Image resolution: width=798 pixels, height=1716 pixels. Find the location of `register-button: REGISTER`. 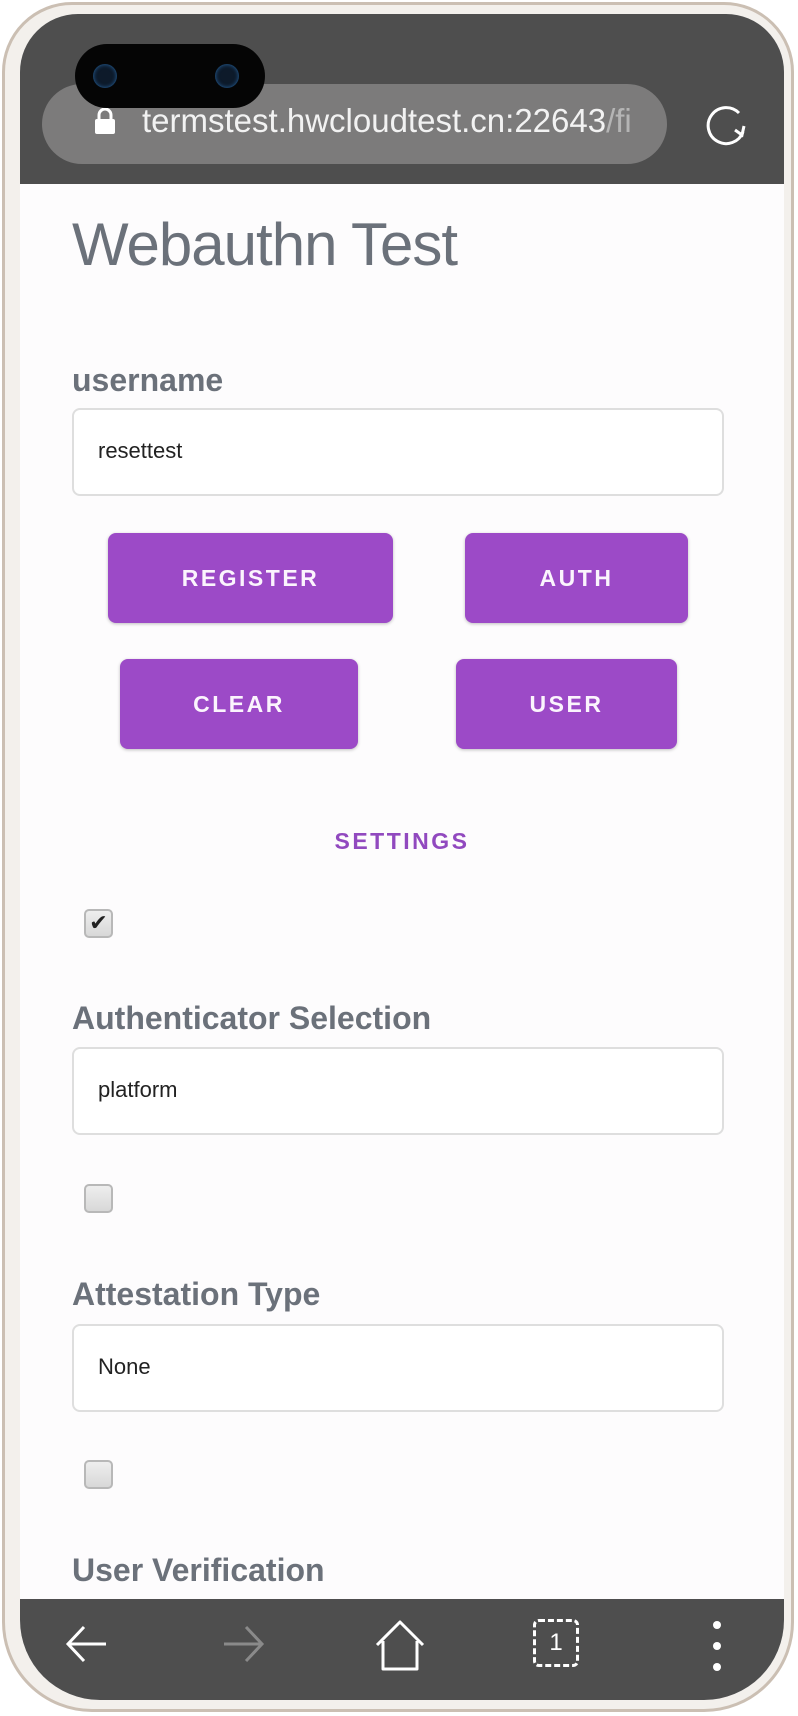

register-button: REGISTER is located at coordinates (250, 578).